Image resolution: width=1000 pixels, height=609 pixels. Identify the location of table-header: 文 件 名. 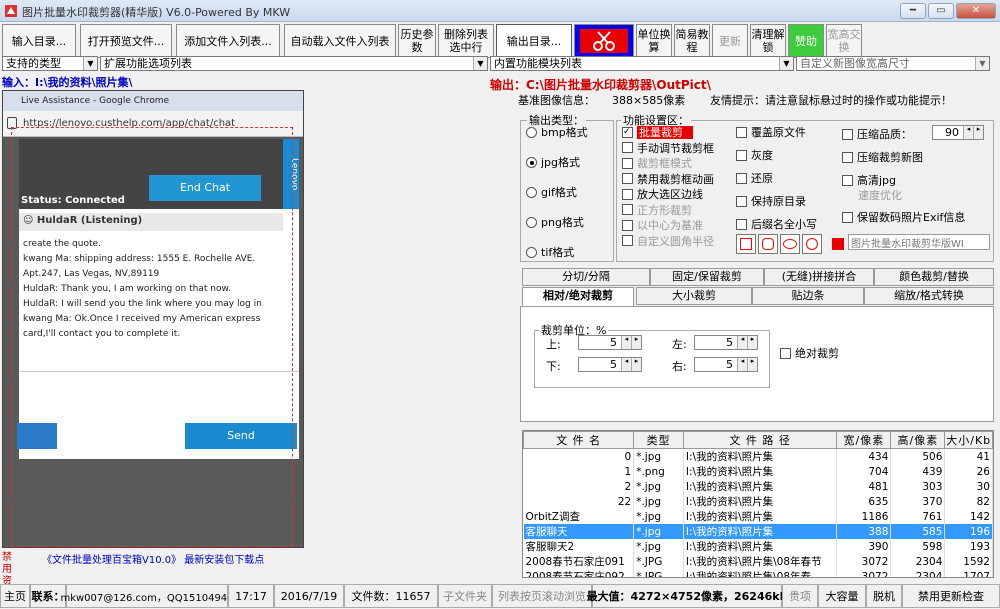
(579, 440).